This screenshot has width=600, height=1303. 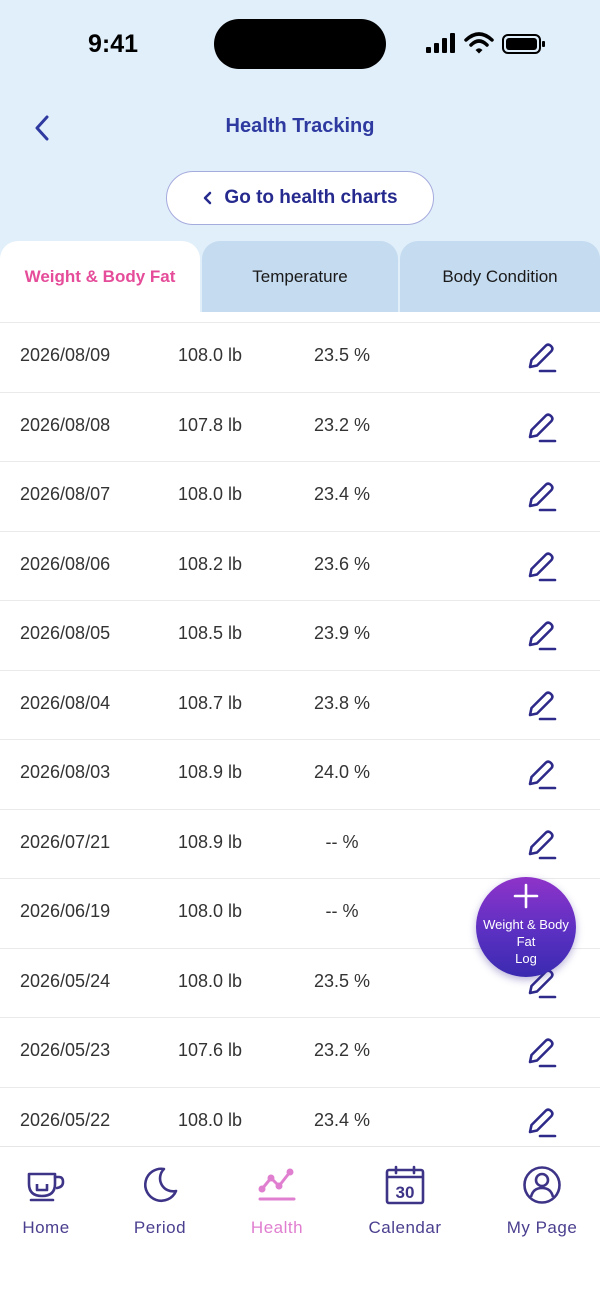 I want to click on chevron-left-icon, so click(x=208, y=198).